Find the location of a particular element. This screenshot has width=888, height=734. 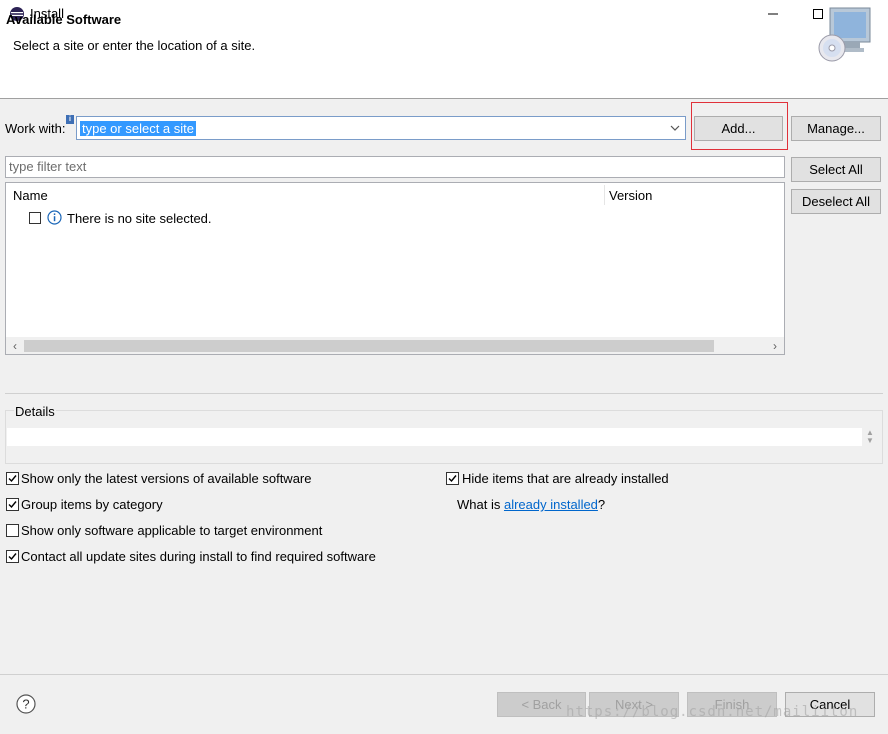

latest-versions-checkbox is located at coordinates (12, 478).